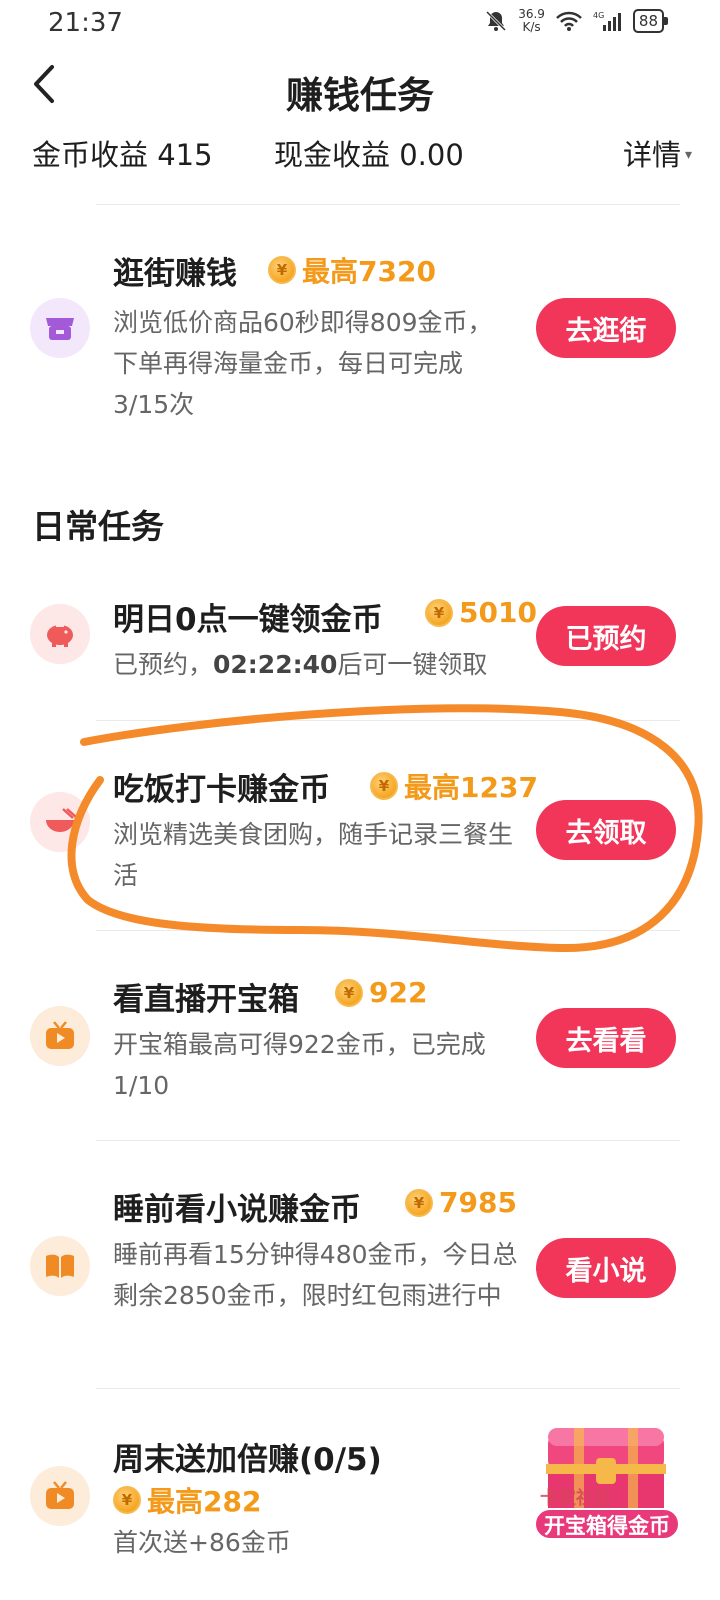 This screenshot has height=1600, width=720. What do you see at coordinates (598, 15) in the screenshot?
I see `svg-text: 4G` at bounding box center [598, 15].